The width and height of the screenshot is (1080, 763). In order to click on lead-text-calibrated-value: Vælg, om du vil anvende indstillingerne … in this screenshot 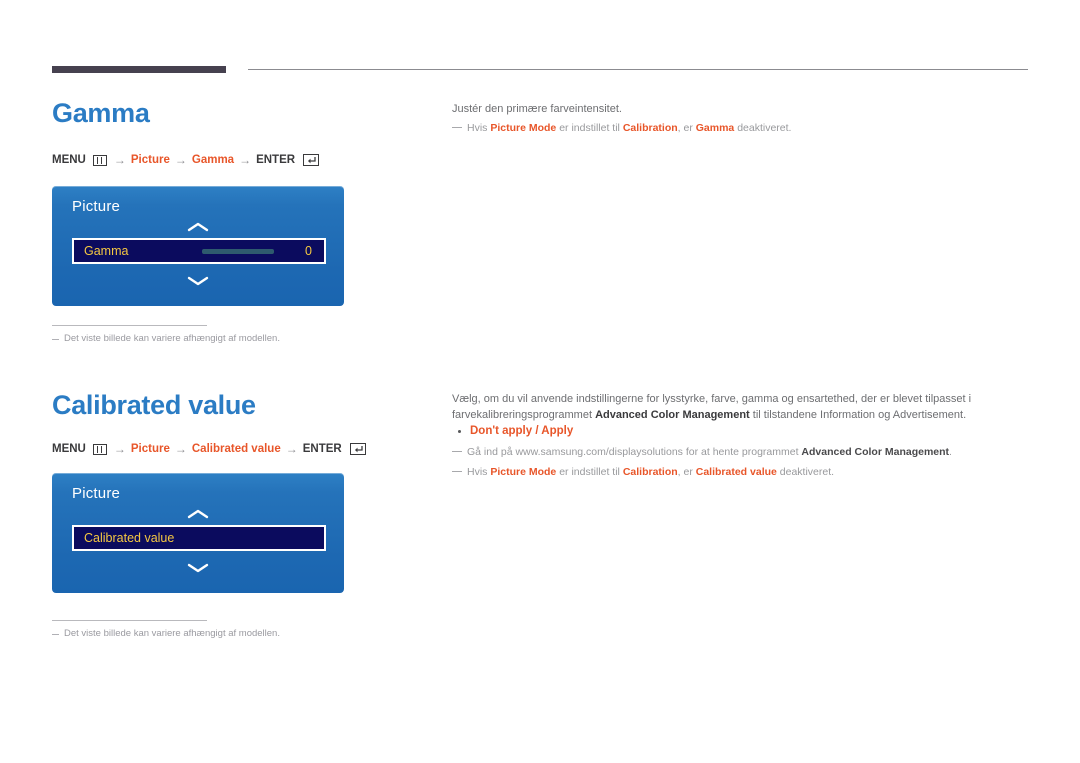, I will do `click(712, 407)`.